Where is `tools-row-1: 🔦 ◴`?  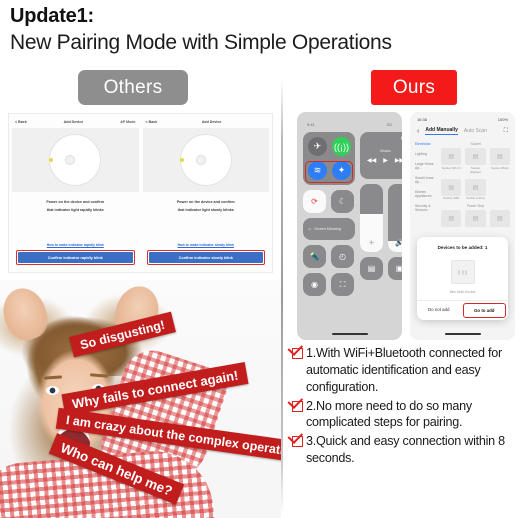 tools-row-1: 🔦 ◴ is located at coordinates (329, 257).